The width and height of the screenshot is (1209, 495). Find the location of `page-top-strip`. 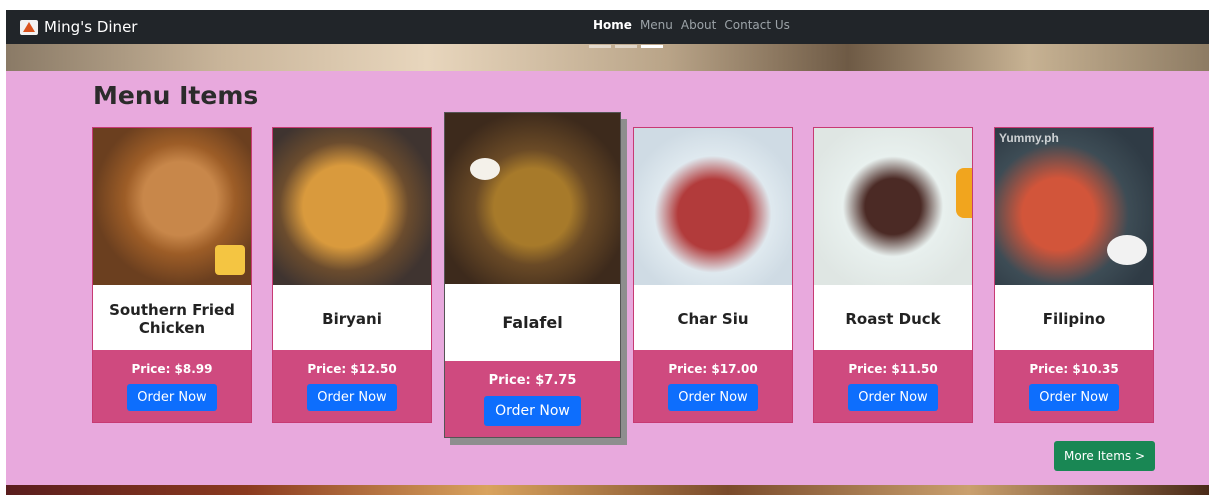

page-top-strip is located at coordinates (604, 5).